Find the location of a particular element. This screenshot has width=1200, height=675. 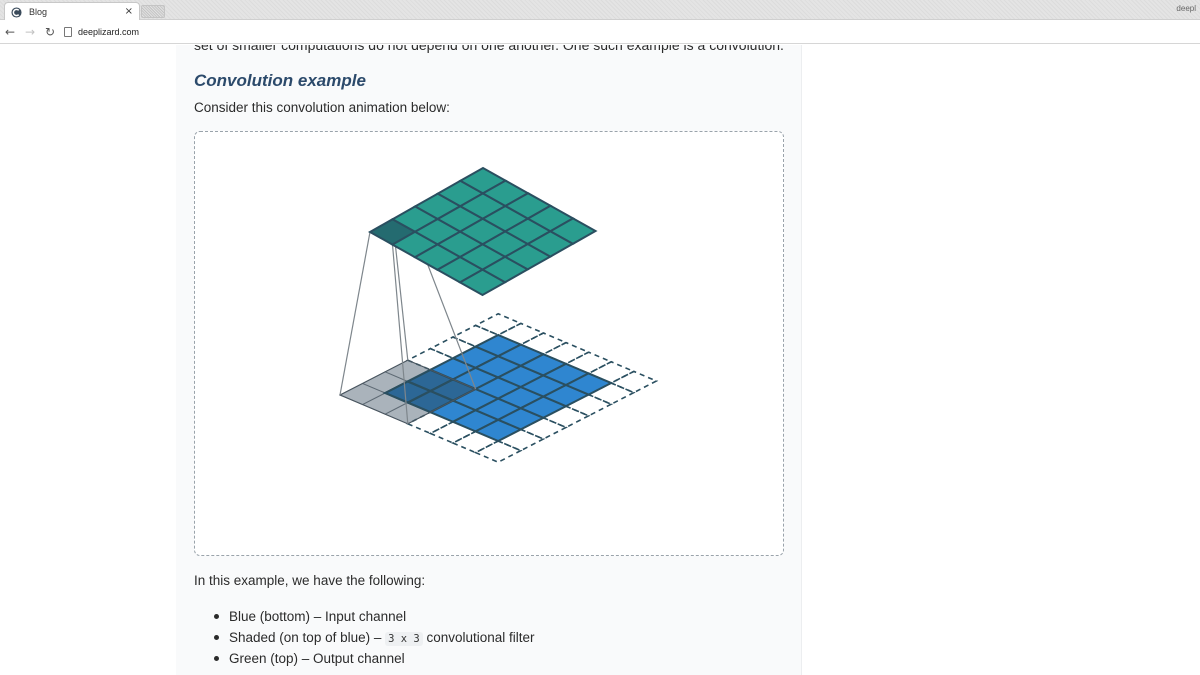

tab-strip: Blog × deepl is located at coordinates (600, 10).